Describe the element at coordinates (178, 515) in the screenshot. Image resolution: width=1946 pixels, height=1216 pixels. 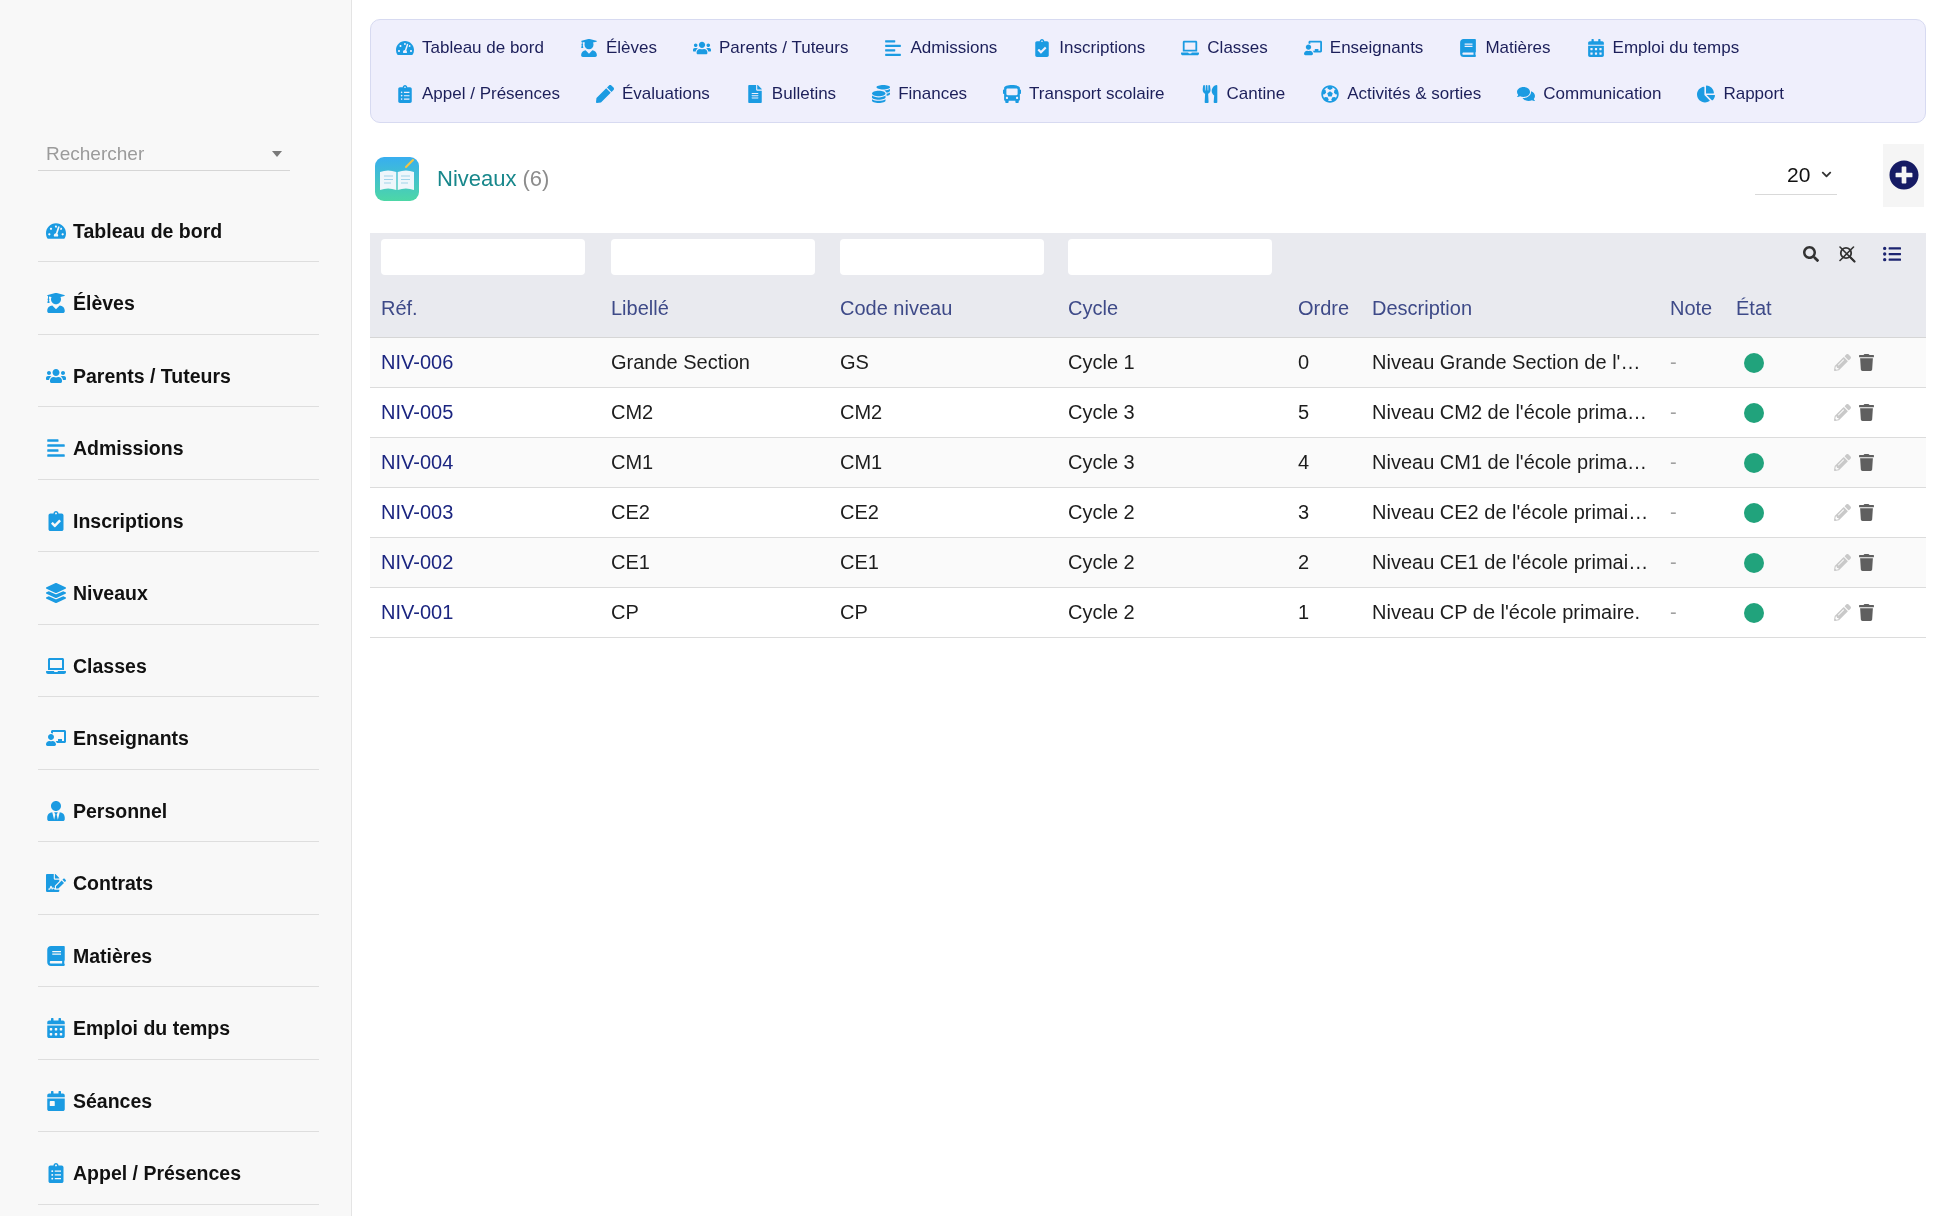
I see `sidebar-item: Inscriptions` at that location.